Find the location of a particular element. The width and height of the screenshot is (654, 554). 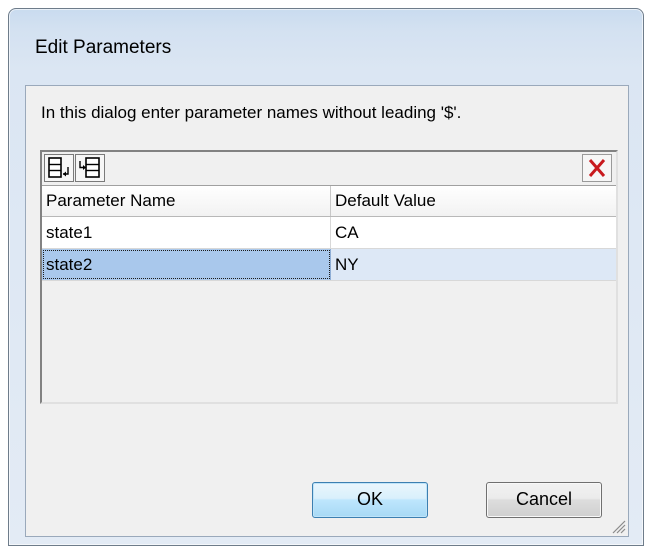

table-row: state1 CA is located at coordinates (329, 233).